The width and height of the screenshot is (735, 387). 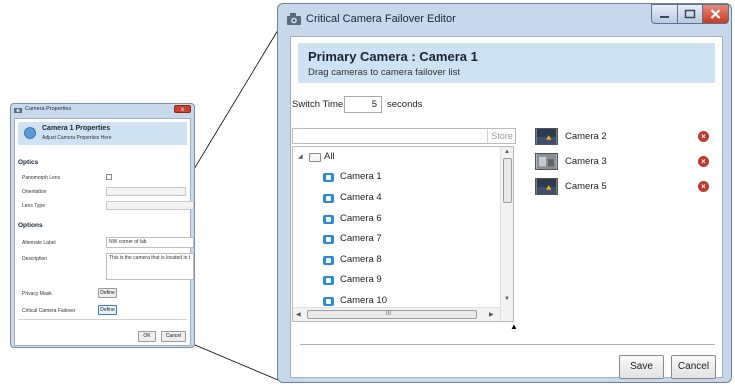 What do you see at coordinates (507, 180) in the screenshot?
I see `scroll-thumb` at bounding box center [507, 180].